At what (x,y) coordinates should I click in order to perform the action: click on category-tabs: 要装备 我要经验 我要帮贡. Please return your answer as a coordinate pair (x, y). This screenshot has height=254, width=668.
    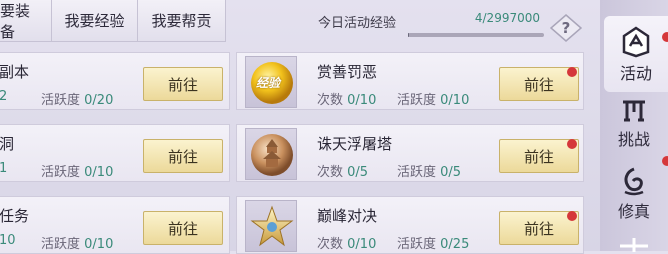
    Looking at the image, I should click on (113, 22).